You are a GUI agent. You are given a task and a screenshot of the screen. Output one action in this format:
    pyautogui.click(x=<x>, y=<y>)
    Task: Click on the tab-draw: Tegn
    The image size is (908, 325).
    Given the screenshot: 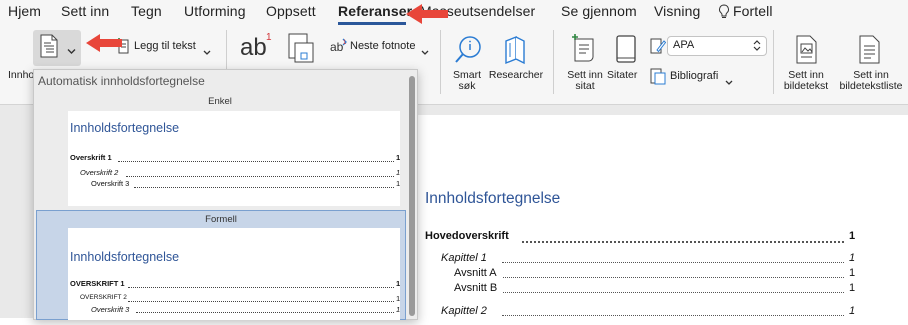 What is the action you would take?
    pyautogui.click(x=146, y=11)
    